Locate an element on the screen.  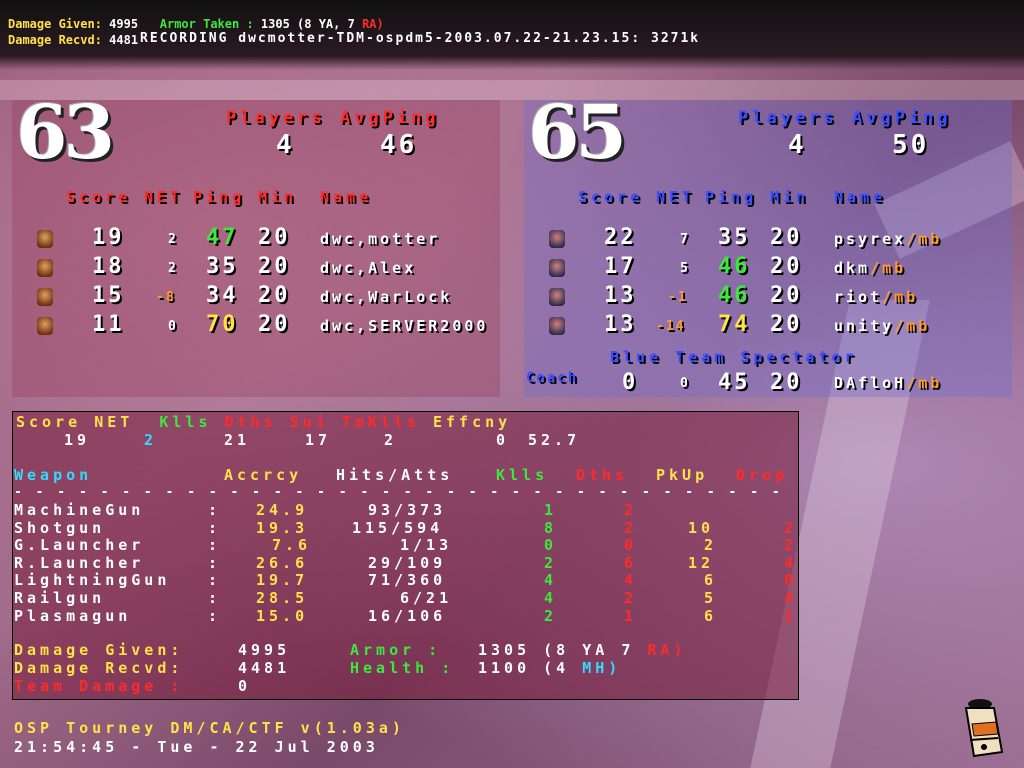
weapon-kills: 8 is located at coordinates (551, 527).